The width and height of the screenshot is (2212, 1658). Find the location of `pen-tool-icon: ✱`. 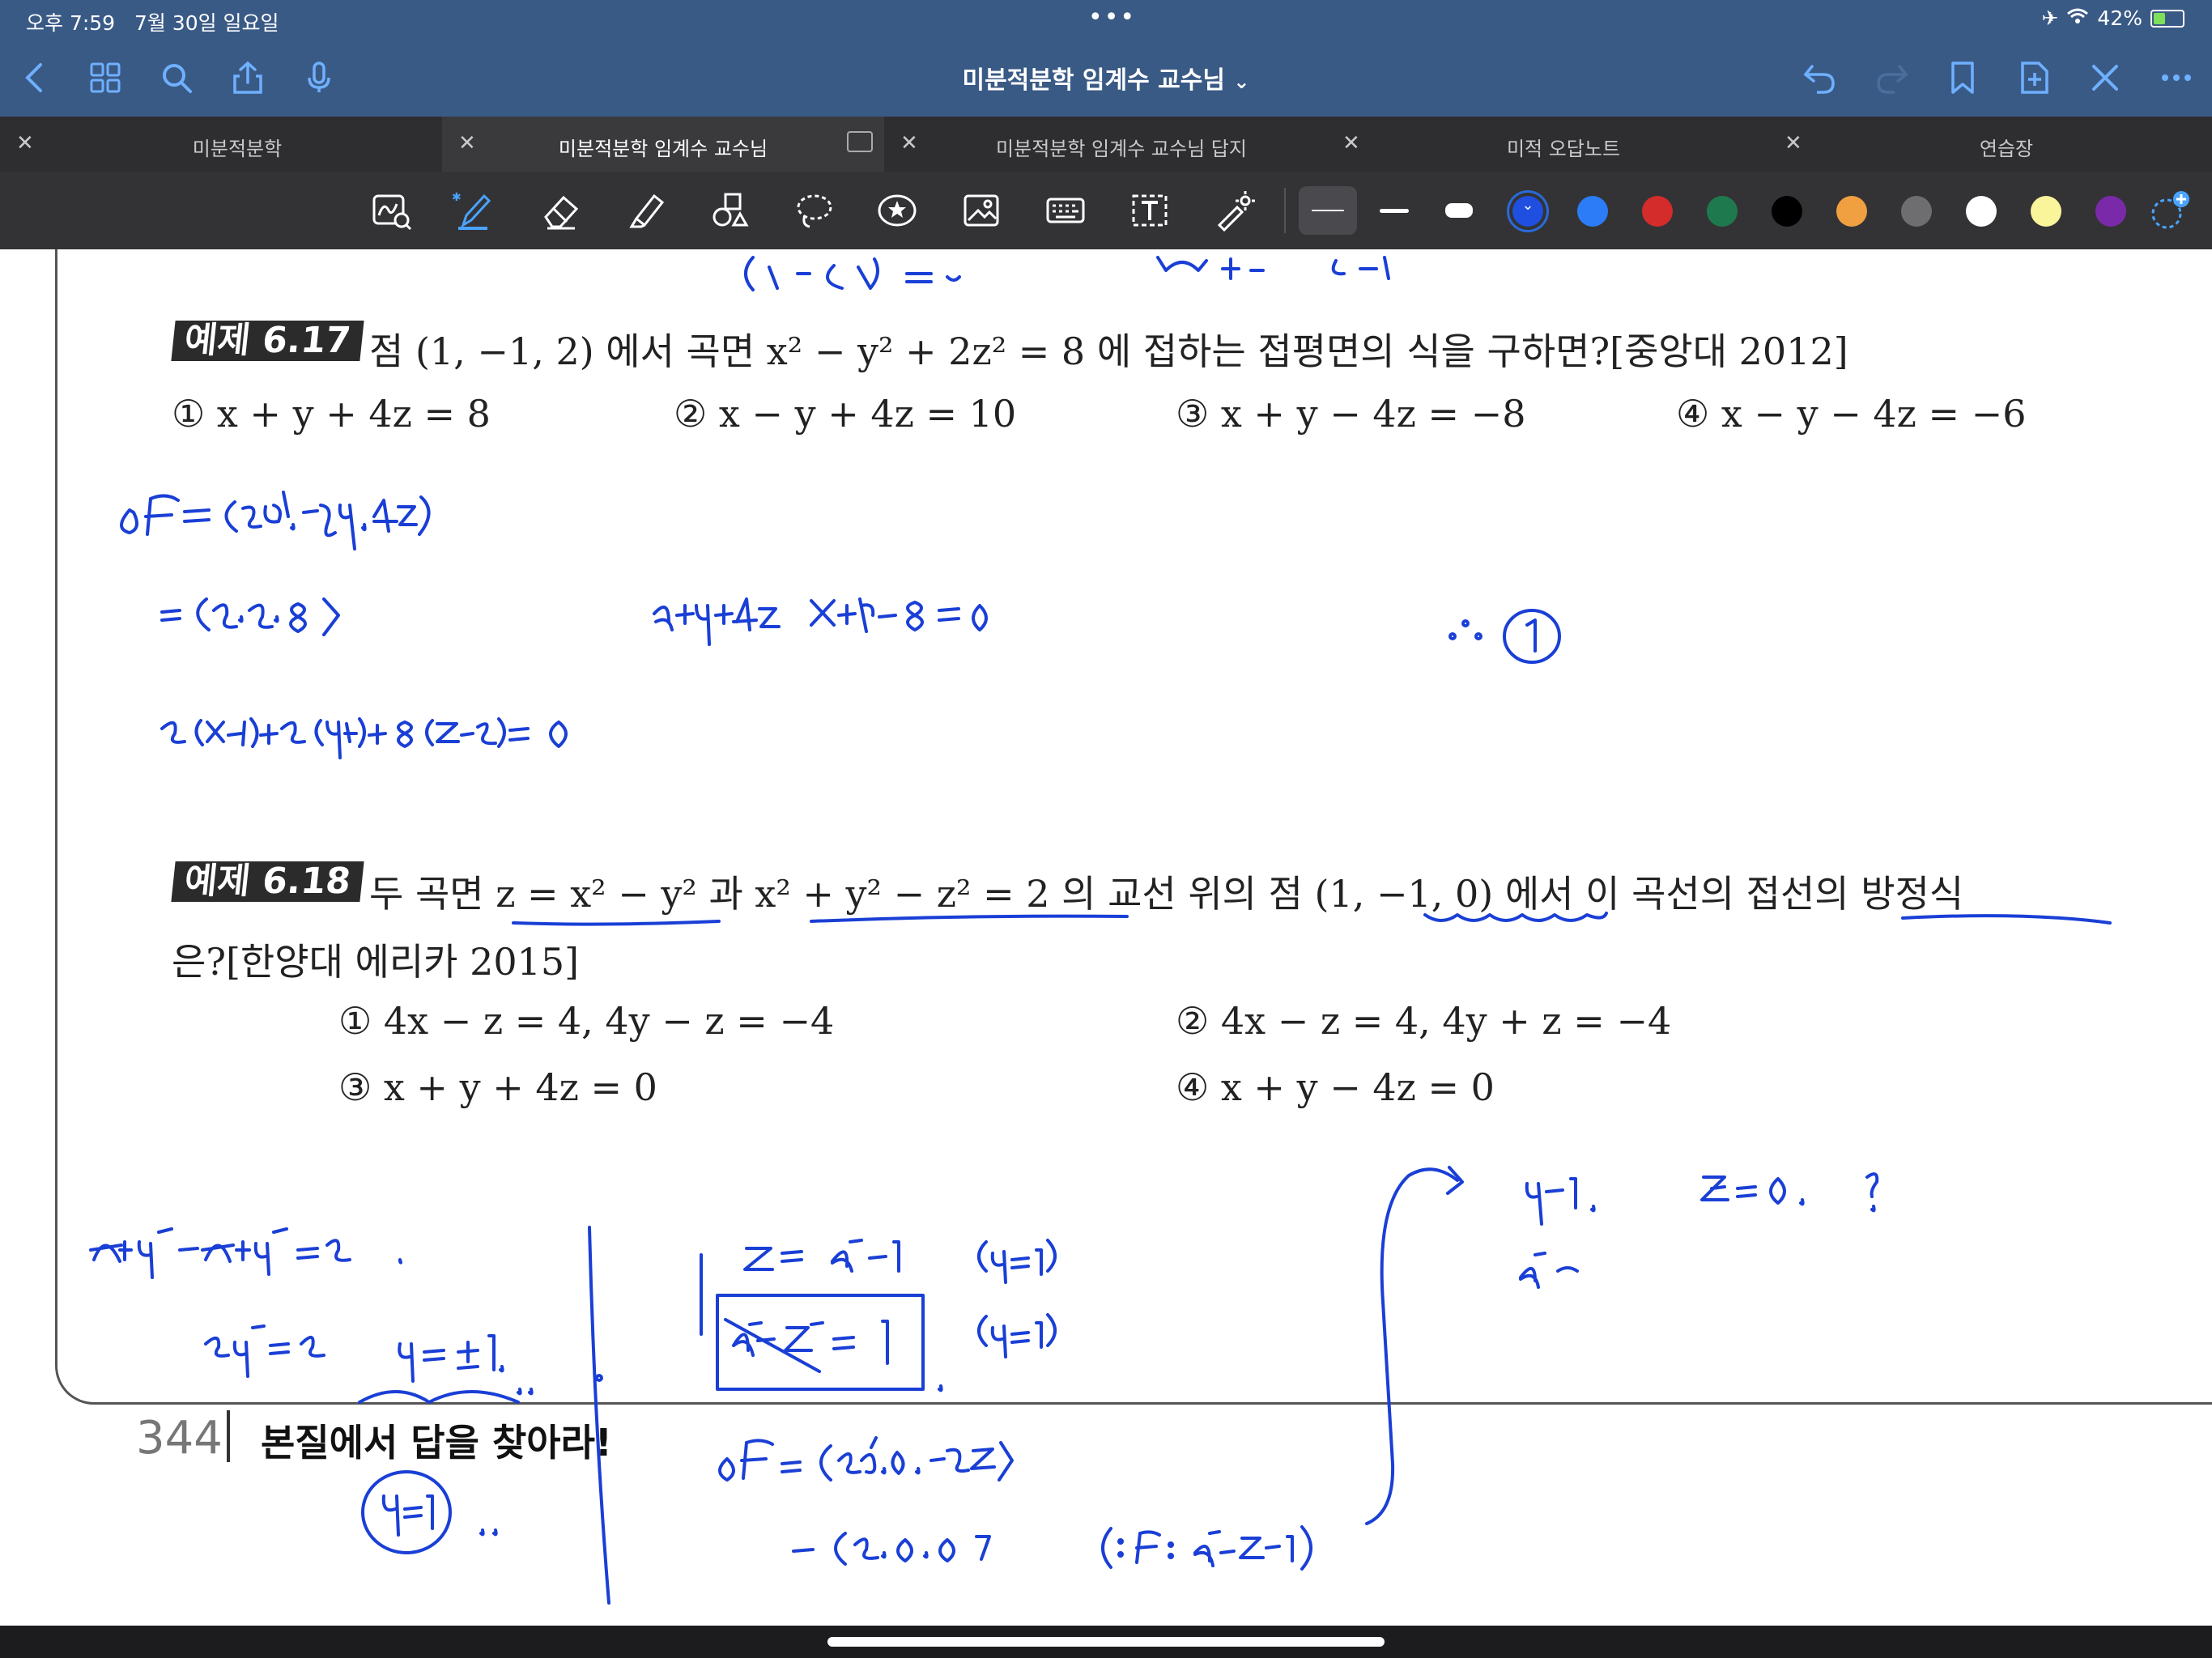

pen-tool-icon: ✱ is located at coordinates (473, 210).